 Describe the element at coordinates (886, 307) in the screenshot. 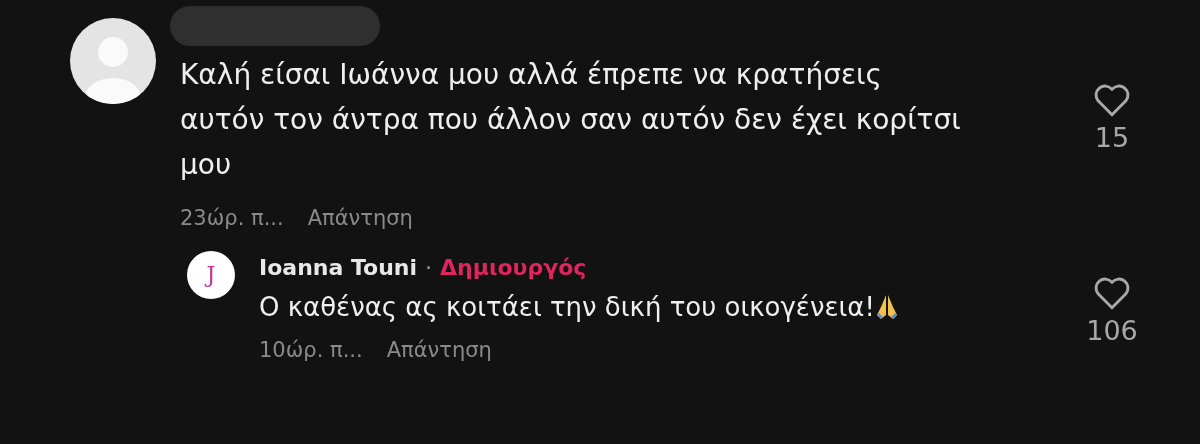

I see `praying-hands-icon` at that location.